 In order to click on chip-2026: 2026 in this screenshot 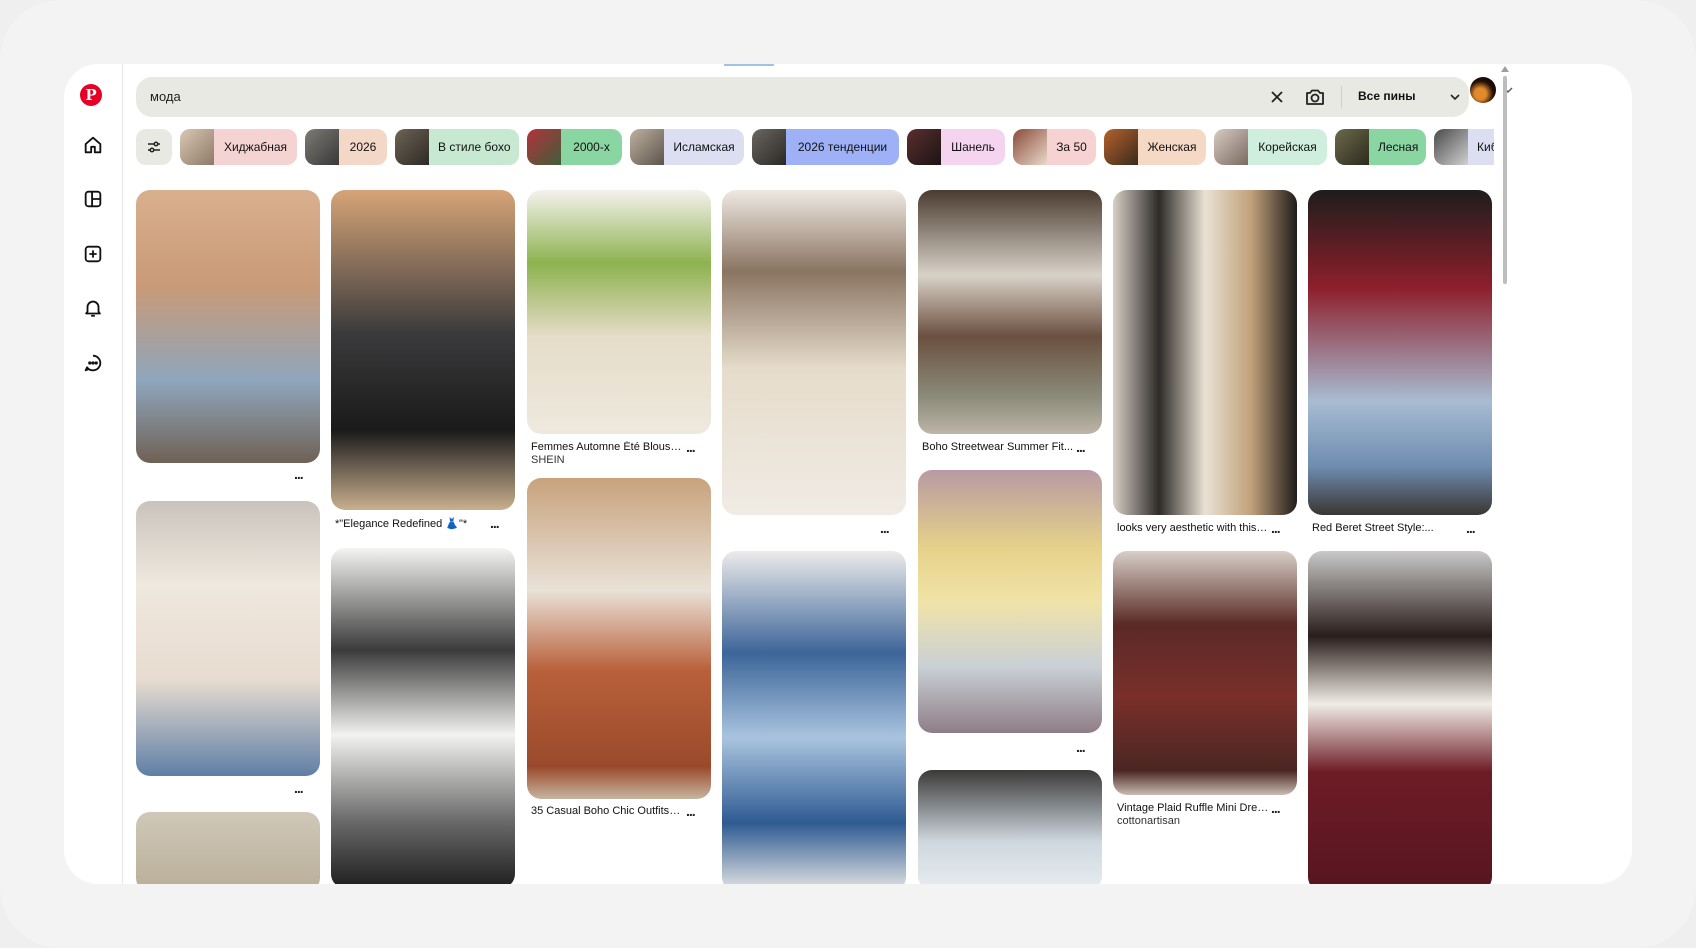, I will do `click(346, 147)`.